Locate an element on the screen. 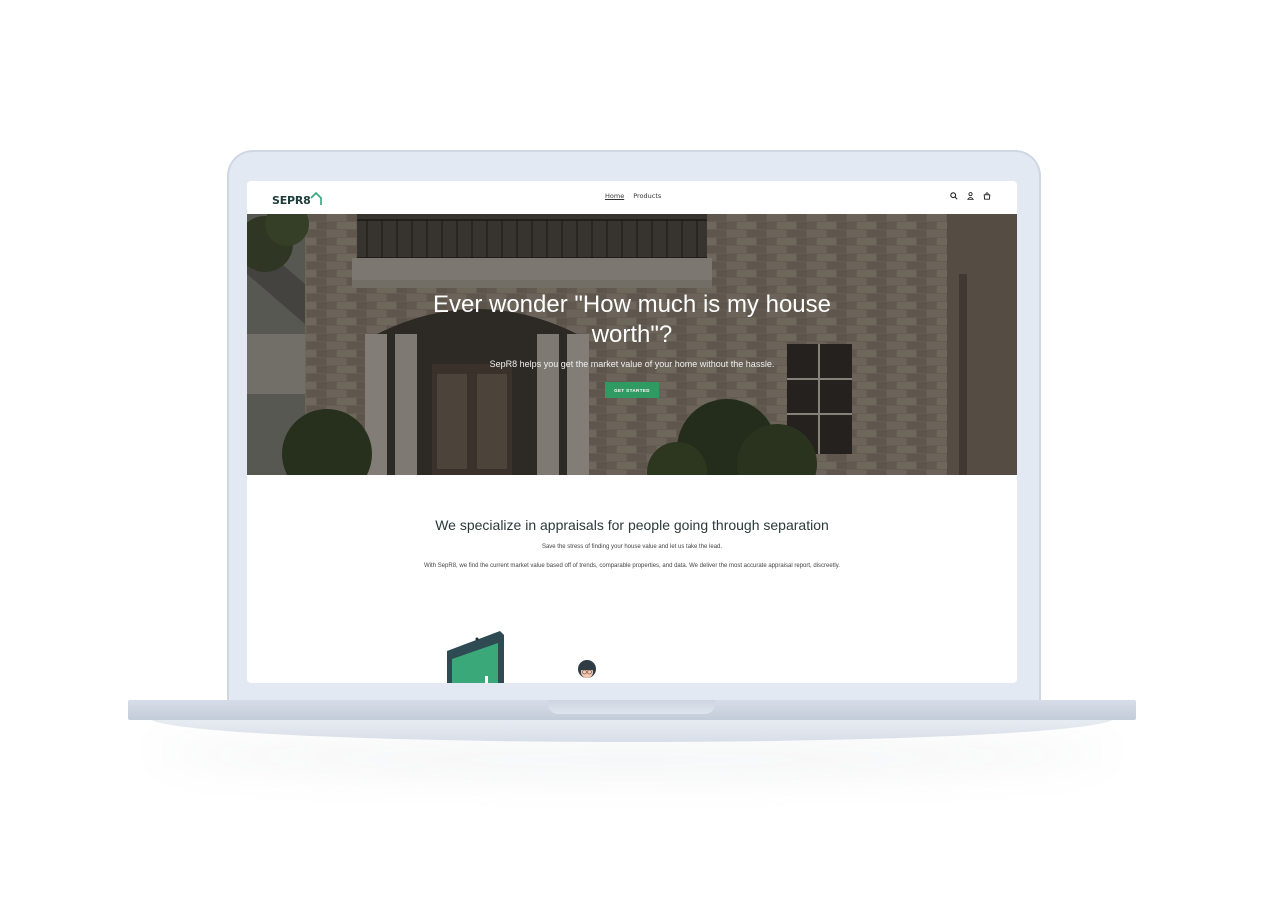 This screenshot has height=898, width=1263. laptop-notch is located at coordinates (631, 707).